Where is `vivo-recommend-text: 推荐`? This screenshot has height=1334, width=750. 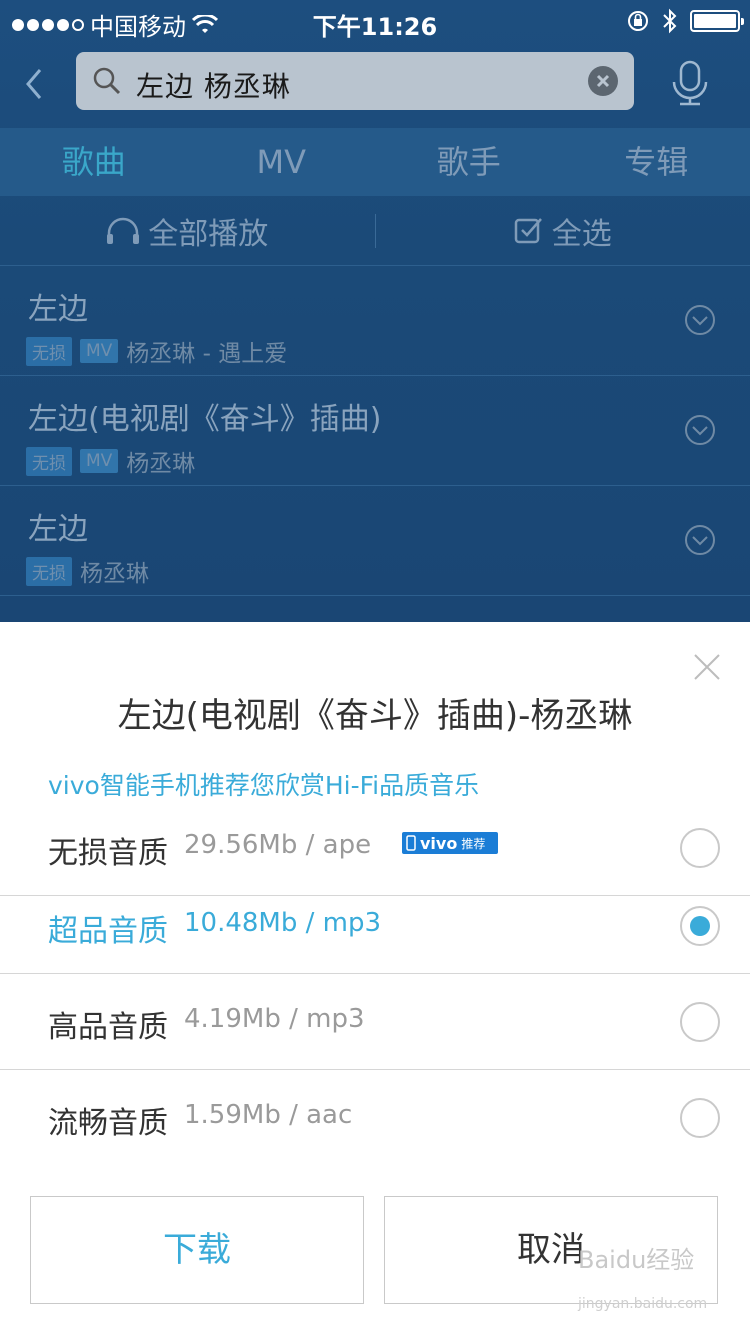 vivo-recommend-text: 推荐 is located at coordinates (473, 843).